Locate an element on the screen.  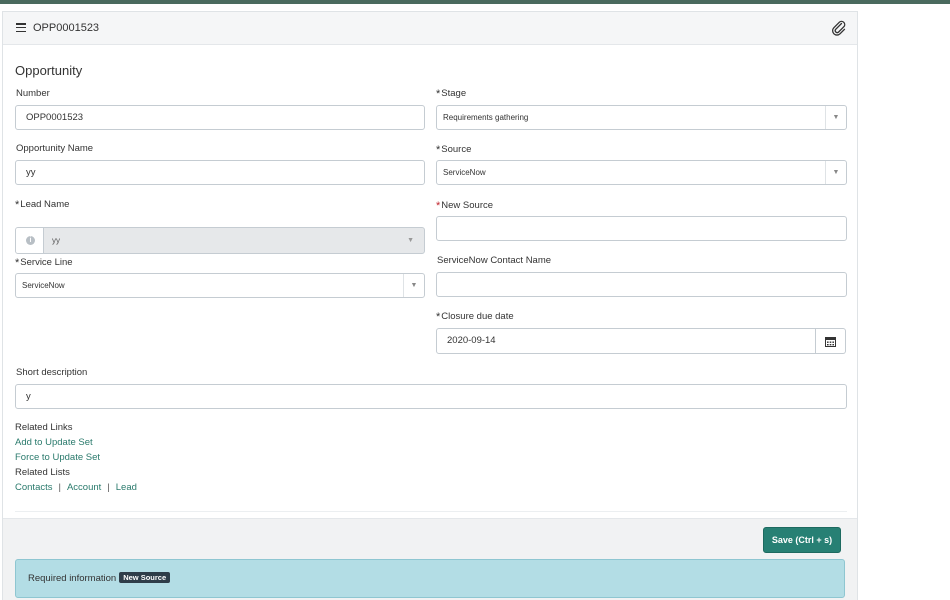
stage-value: Requirements gathering is located at coordinates (486, 117).